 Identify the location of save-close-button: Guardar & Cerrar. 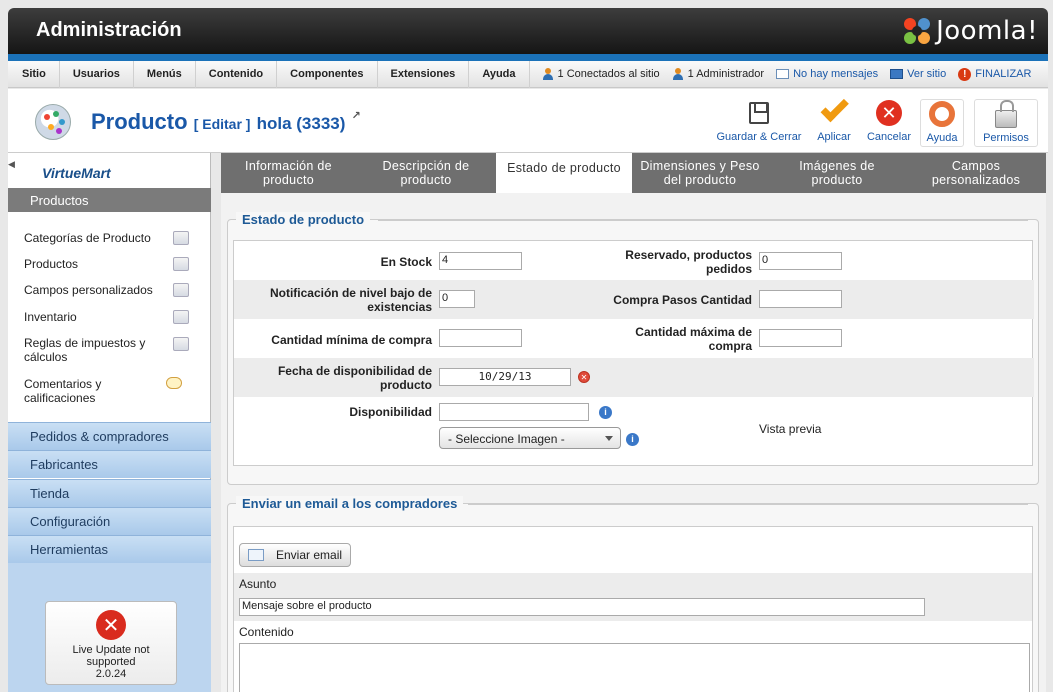
(759, 123).